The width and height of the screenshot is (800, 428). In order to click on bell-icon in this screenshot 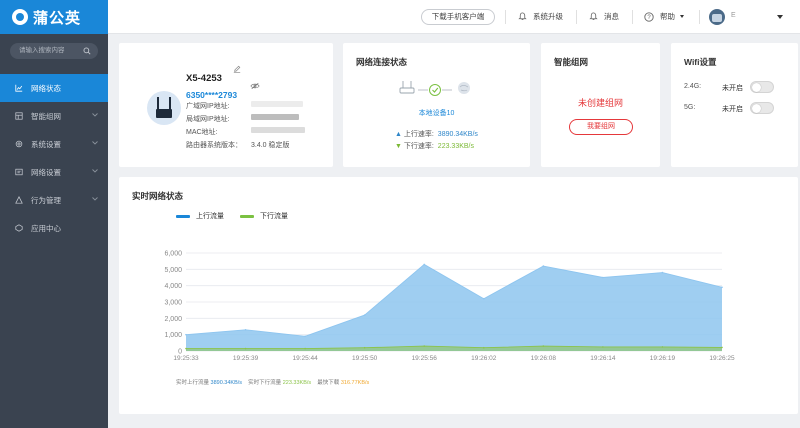, I will do `click(593, 16)`.